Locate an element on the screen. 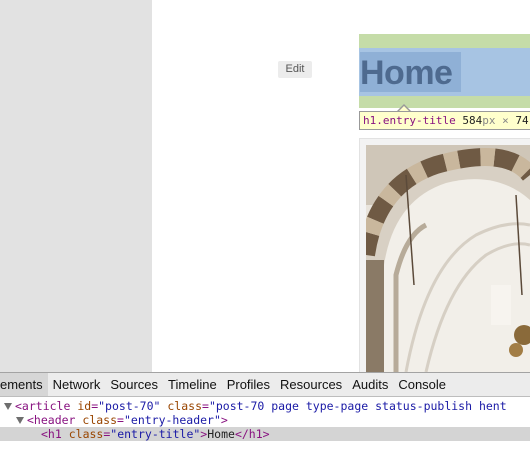 This screenshot has width=530, height=454. dom-node-h1-selected: <h1 class="entry-title">Home</h1> is located at coordinates (265, 434).